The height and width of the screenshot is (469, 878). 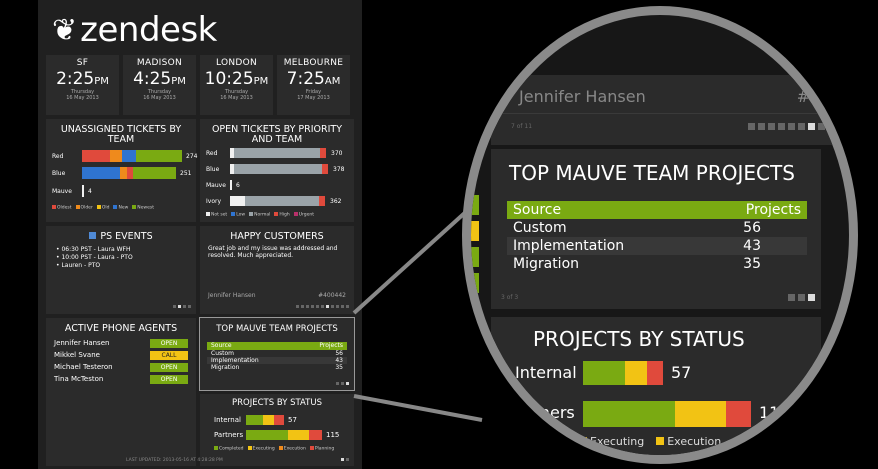 I want to click on table-row: Migration 35, so click(x=637, y=264).